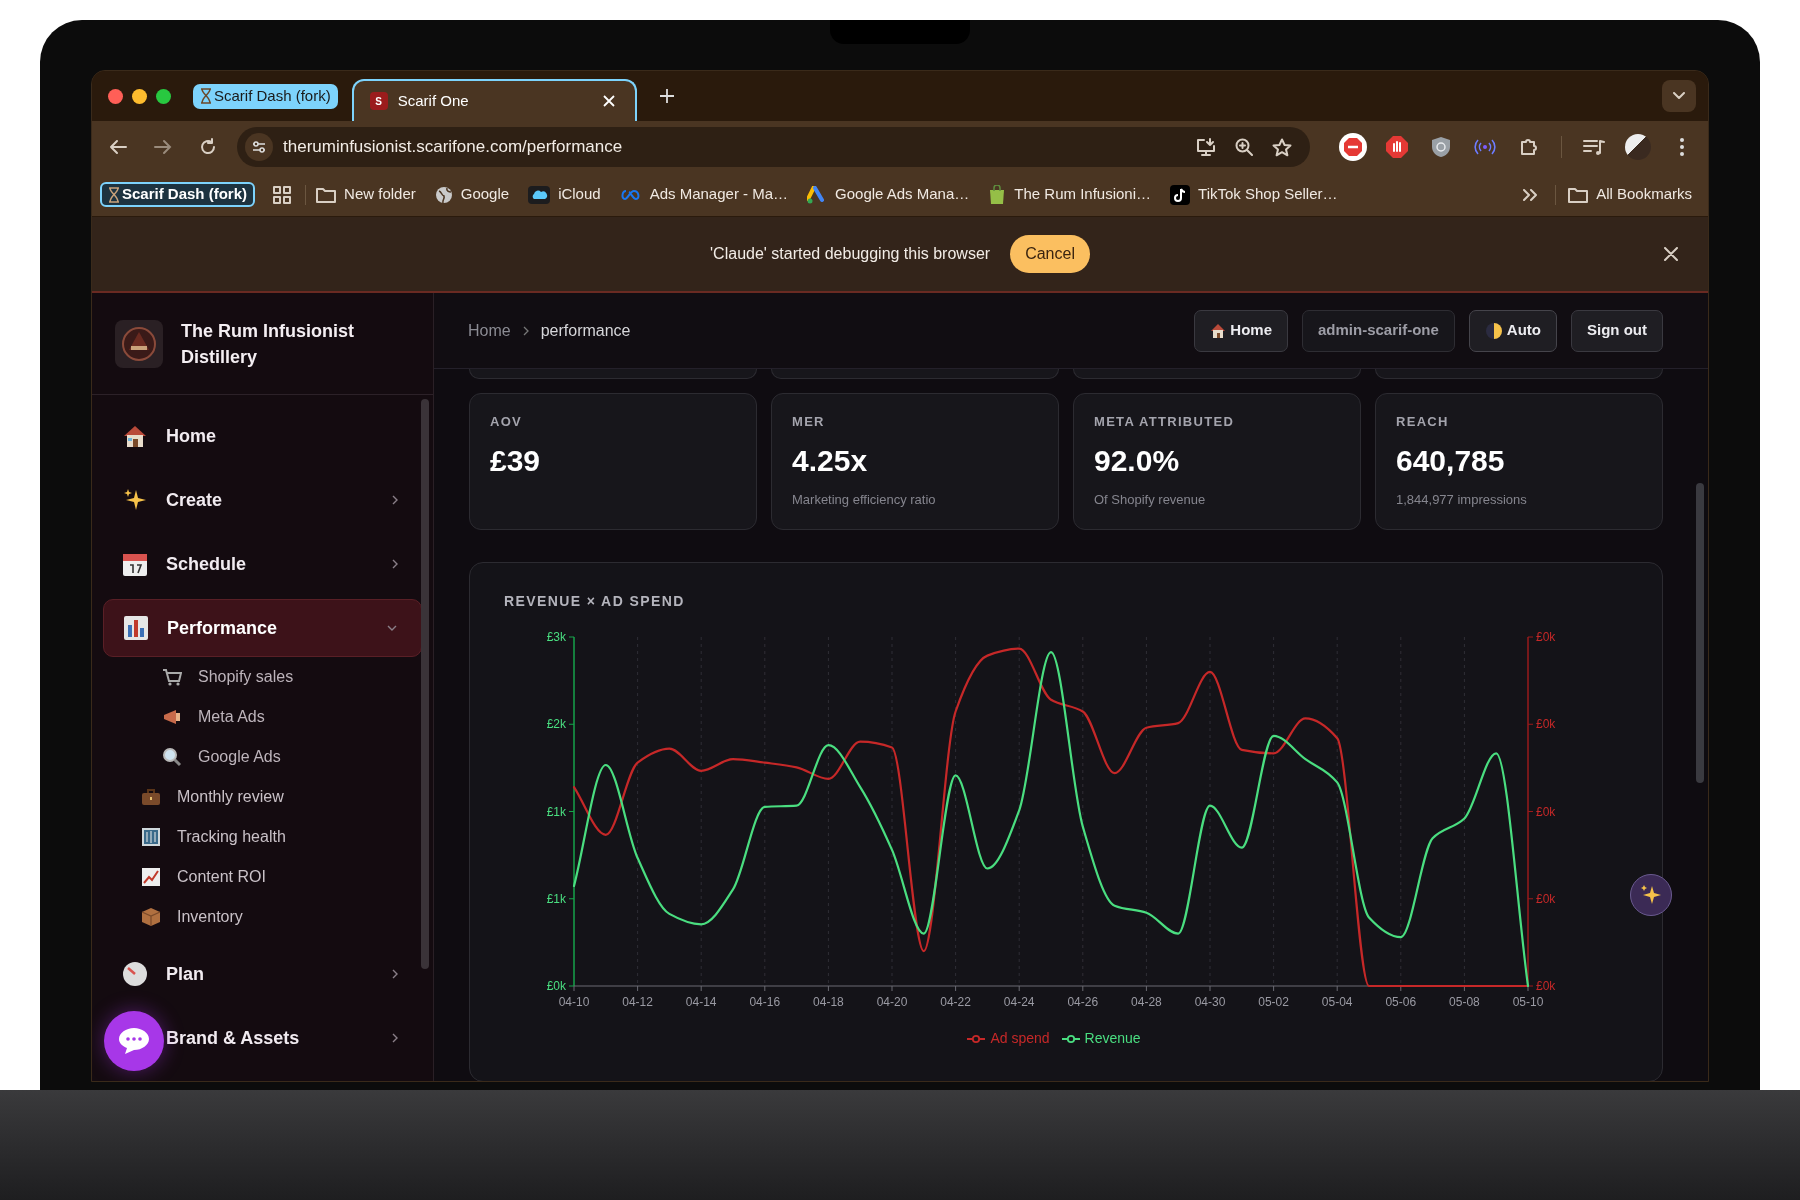  I want to click on brand-name: The Rum Infusionist Distillery, so click(268, 344).